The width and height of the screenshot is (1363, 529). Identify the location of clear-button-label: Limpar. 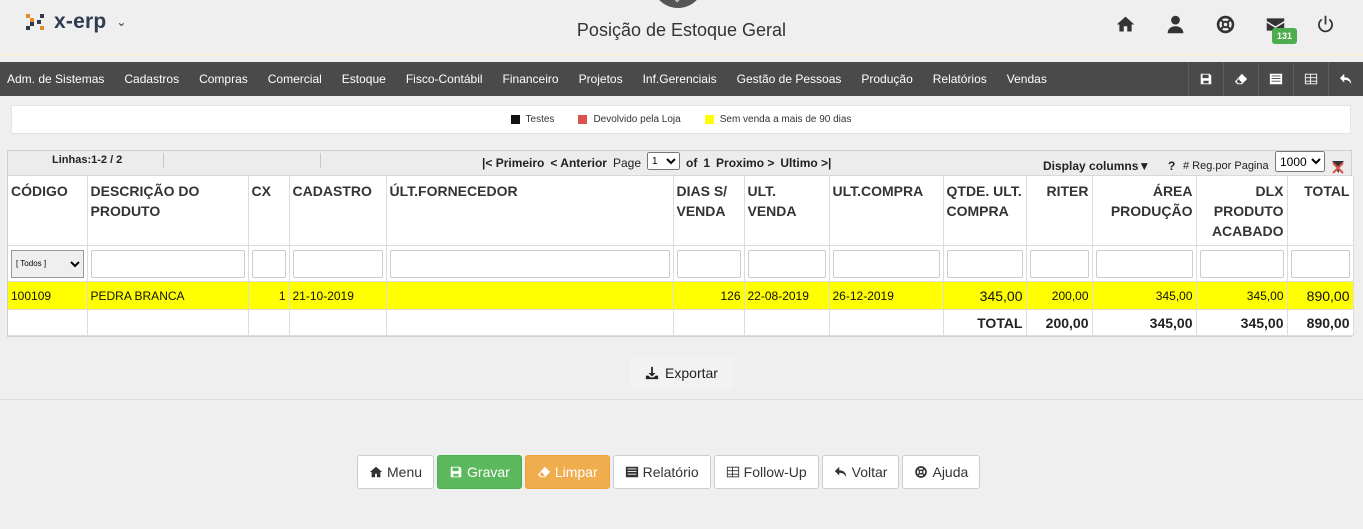
(576, 472).